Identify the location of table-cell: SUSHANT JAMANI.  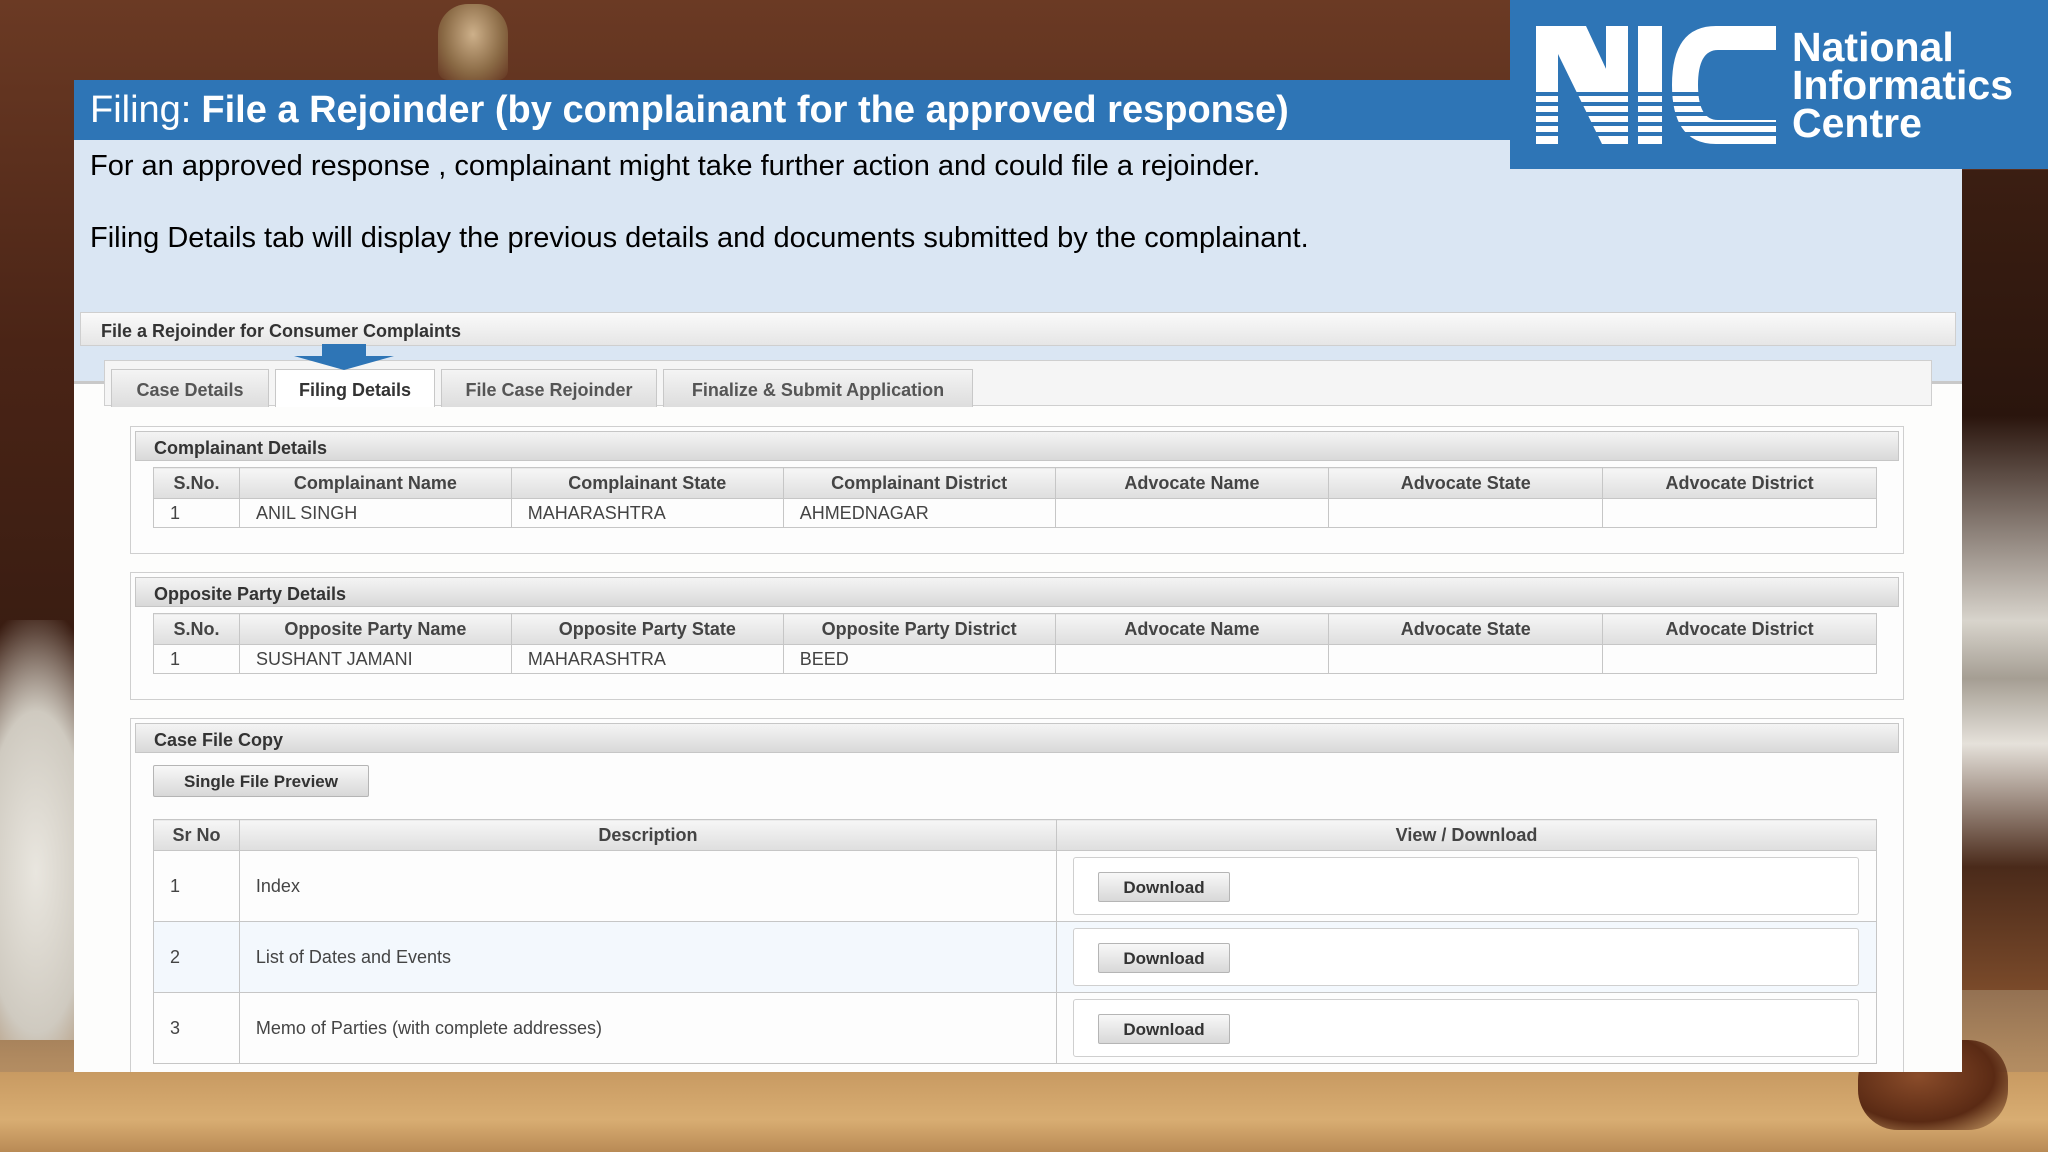
(375, 659).